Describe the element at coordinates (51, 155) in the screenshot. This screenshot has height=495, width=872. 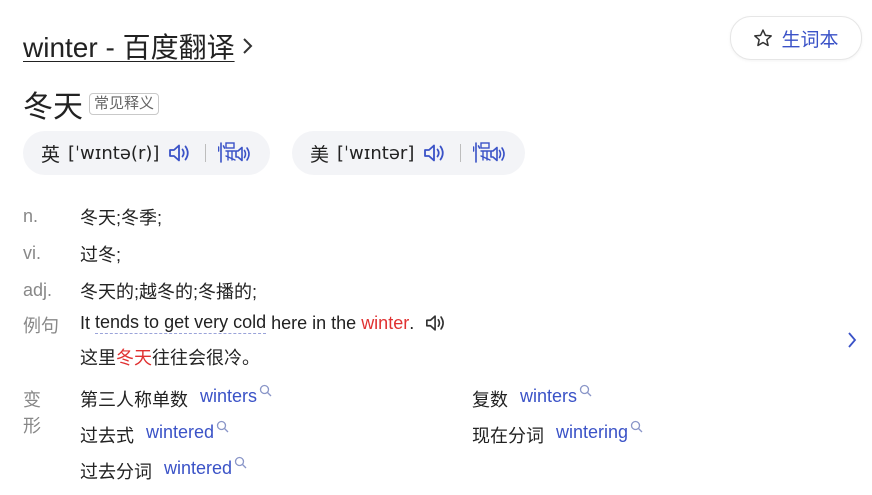
I see `region-label: 英` at that location.